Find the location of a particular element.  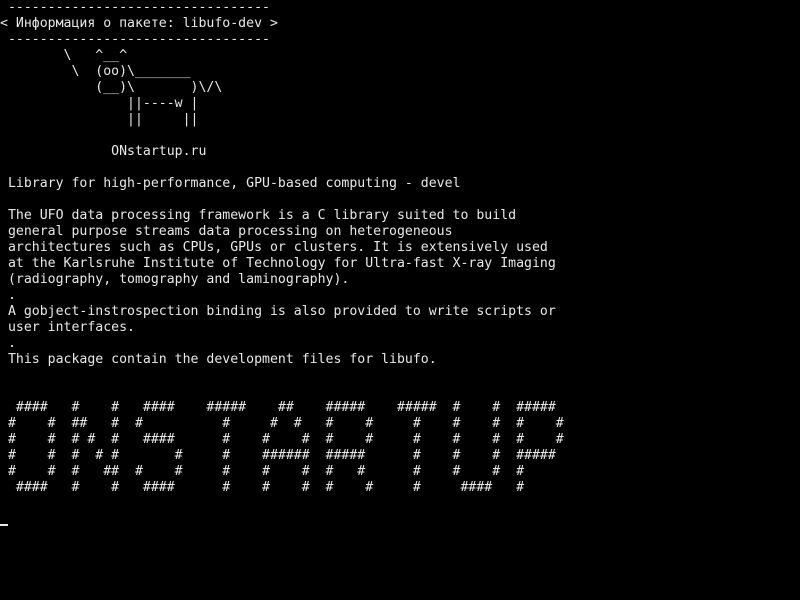

cow-art-line: \ ^__^ is located at coordinates (64, 55).